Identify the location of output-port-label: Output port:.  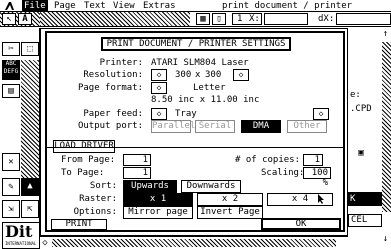
(110, 126).